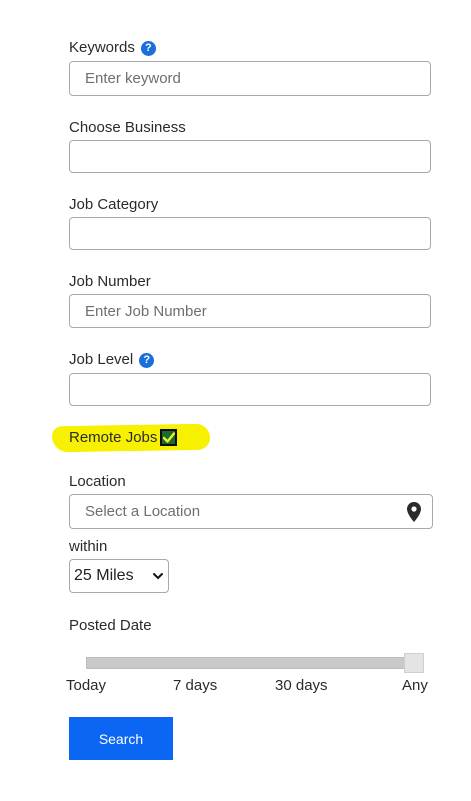 Image resolution: width=471 pixels, height=801 pixels. I want to click on distance-select: 25 Miles, so click(119, 576).